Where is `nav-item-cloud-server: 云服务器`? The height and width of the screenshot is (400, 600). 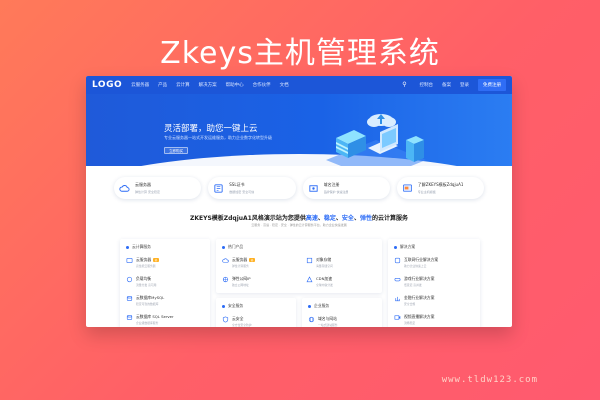 nav-item-cloud-server: 云服务器 is located at coordinates (140, 85).